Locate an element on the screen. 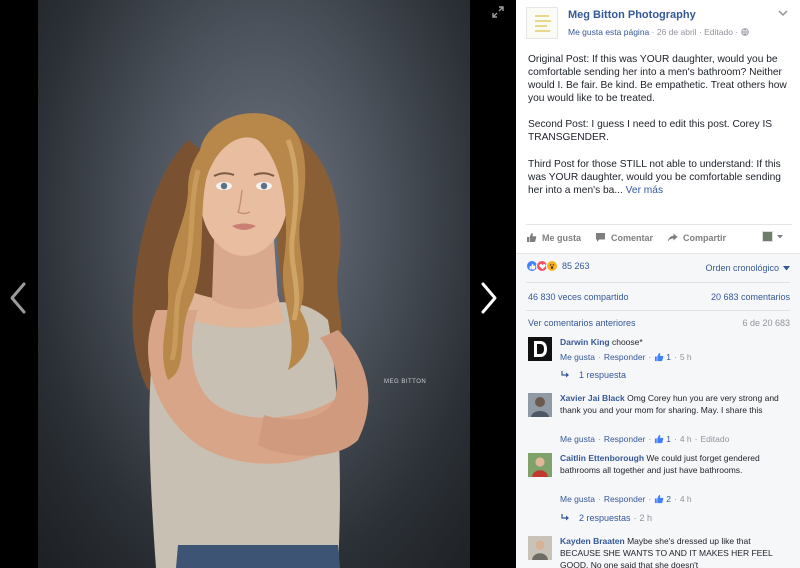 The image size is (800, 568). replies-count: 2 respuestas is located at coordinates (605, 518).